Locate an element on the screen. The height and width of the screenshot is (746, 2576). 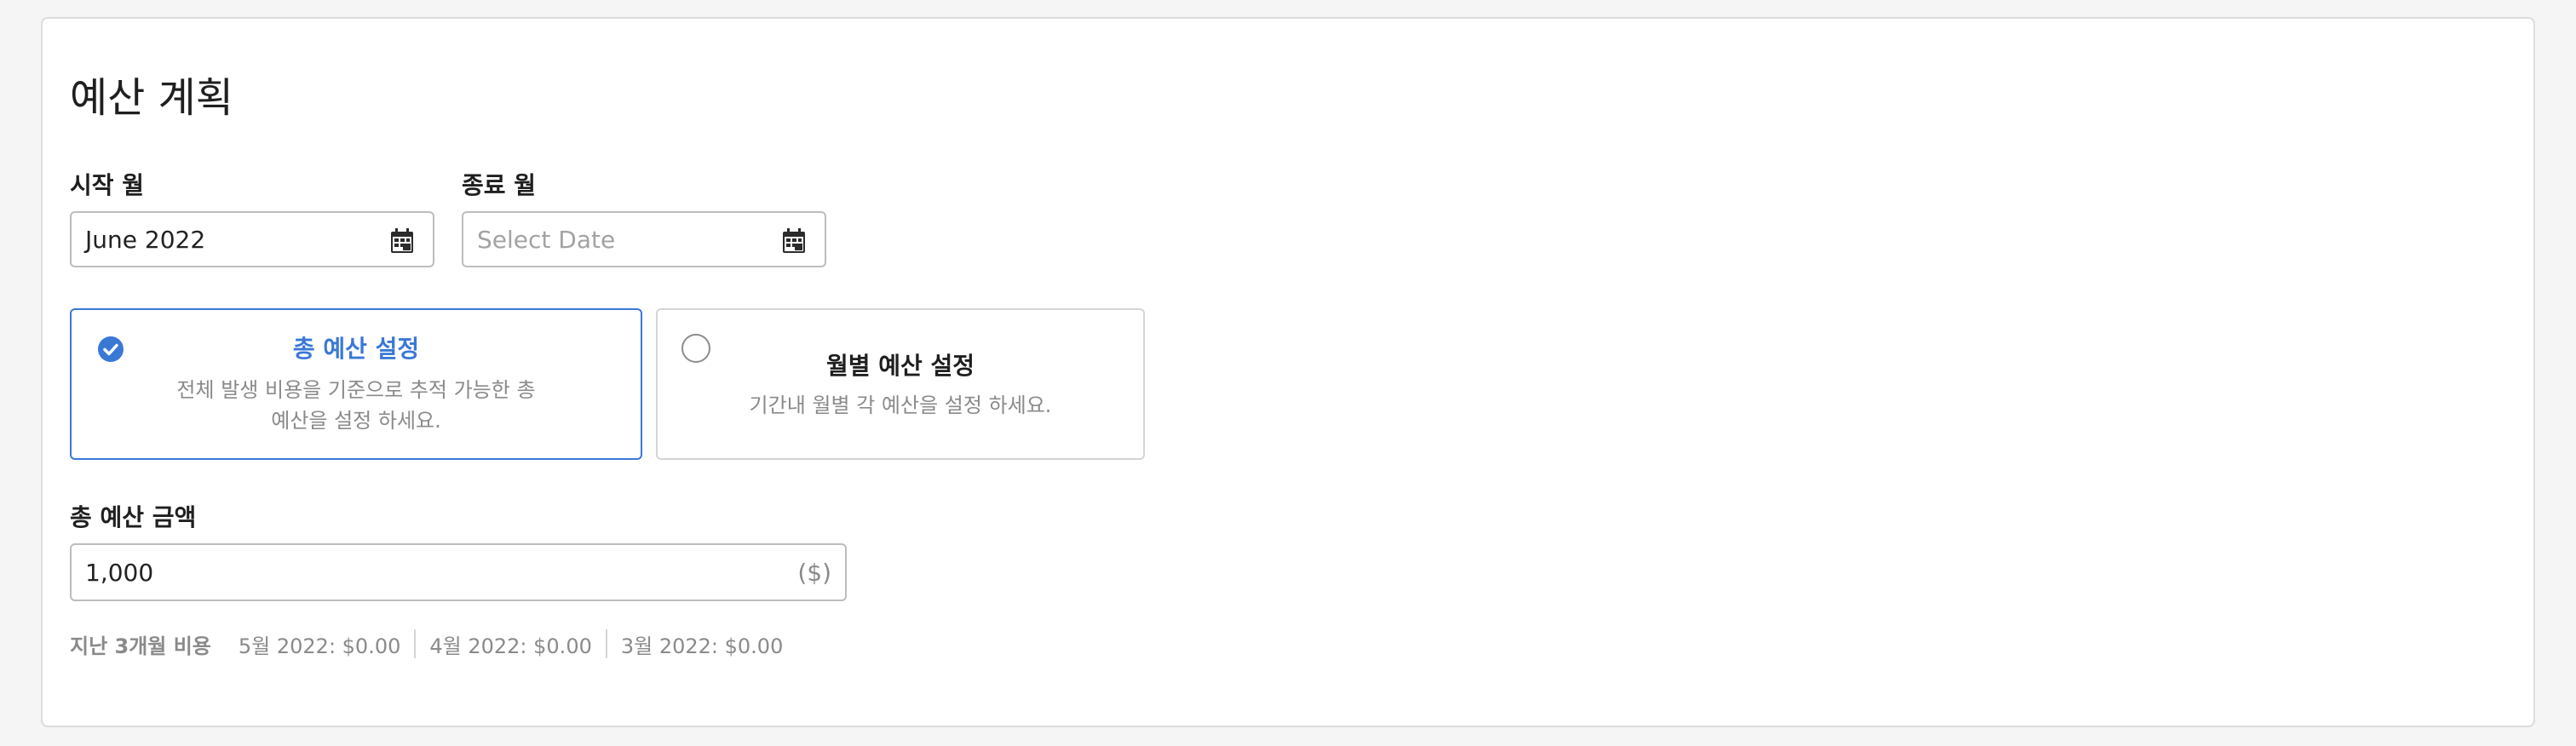
total-budget-desc-line1: 전체 발생 비용을 기준으로 추적 가능한 총 is located at coordinates (356, 390).